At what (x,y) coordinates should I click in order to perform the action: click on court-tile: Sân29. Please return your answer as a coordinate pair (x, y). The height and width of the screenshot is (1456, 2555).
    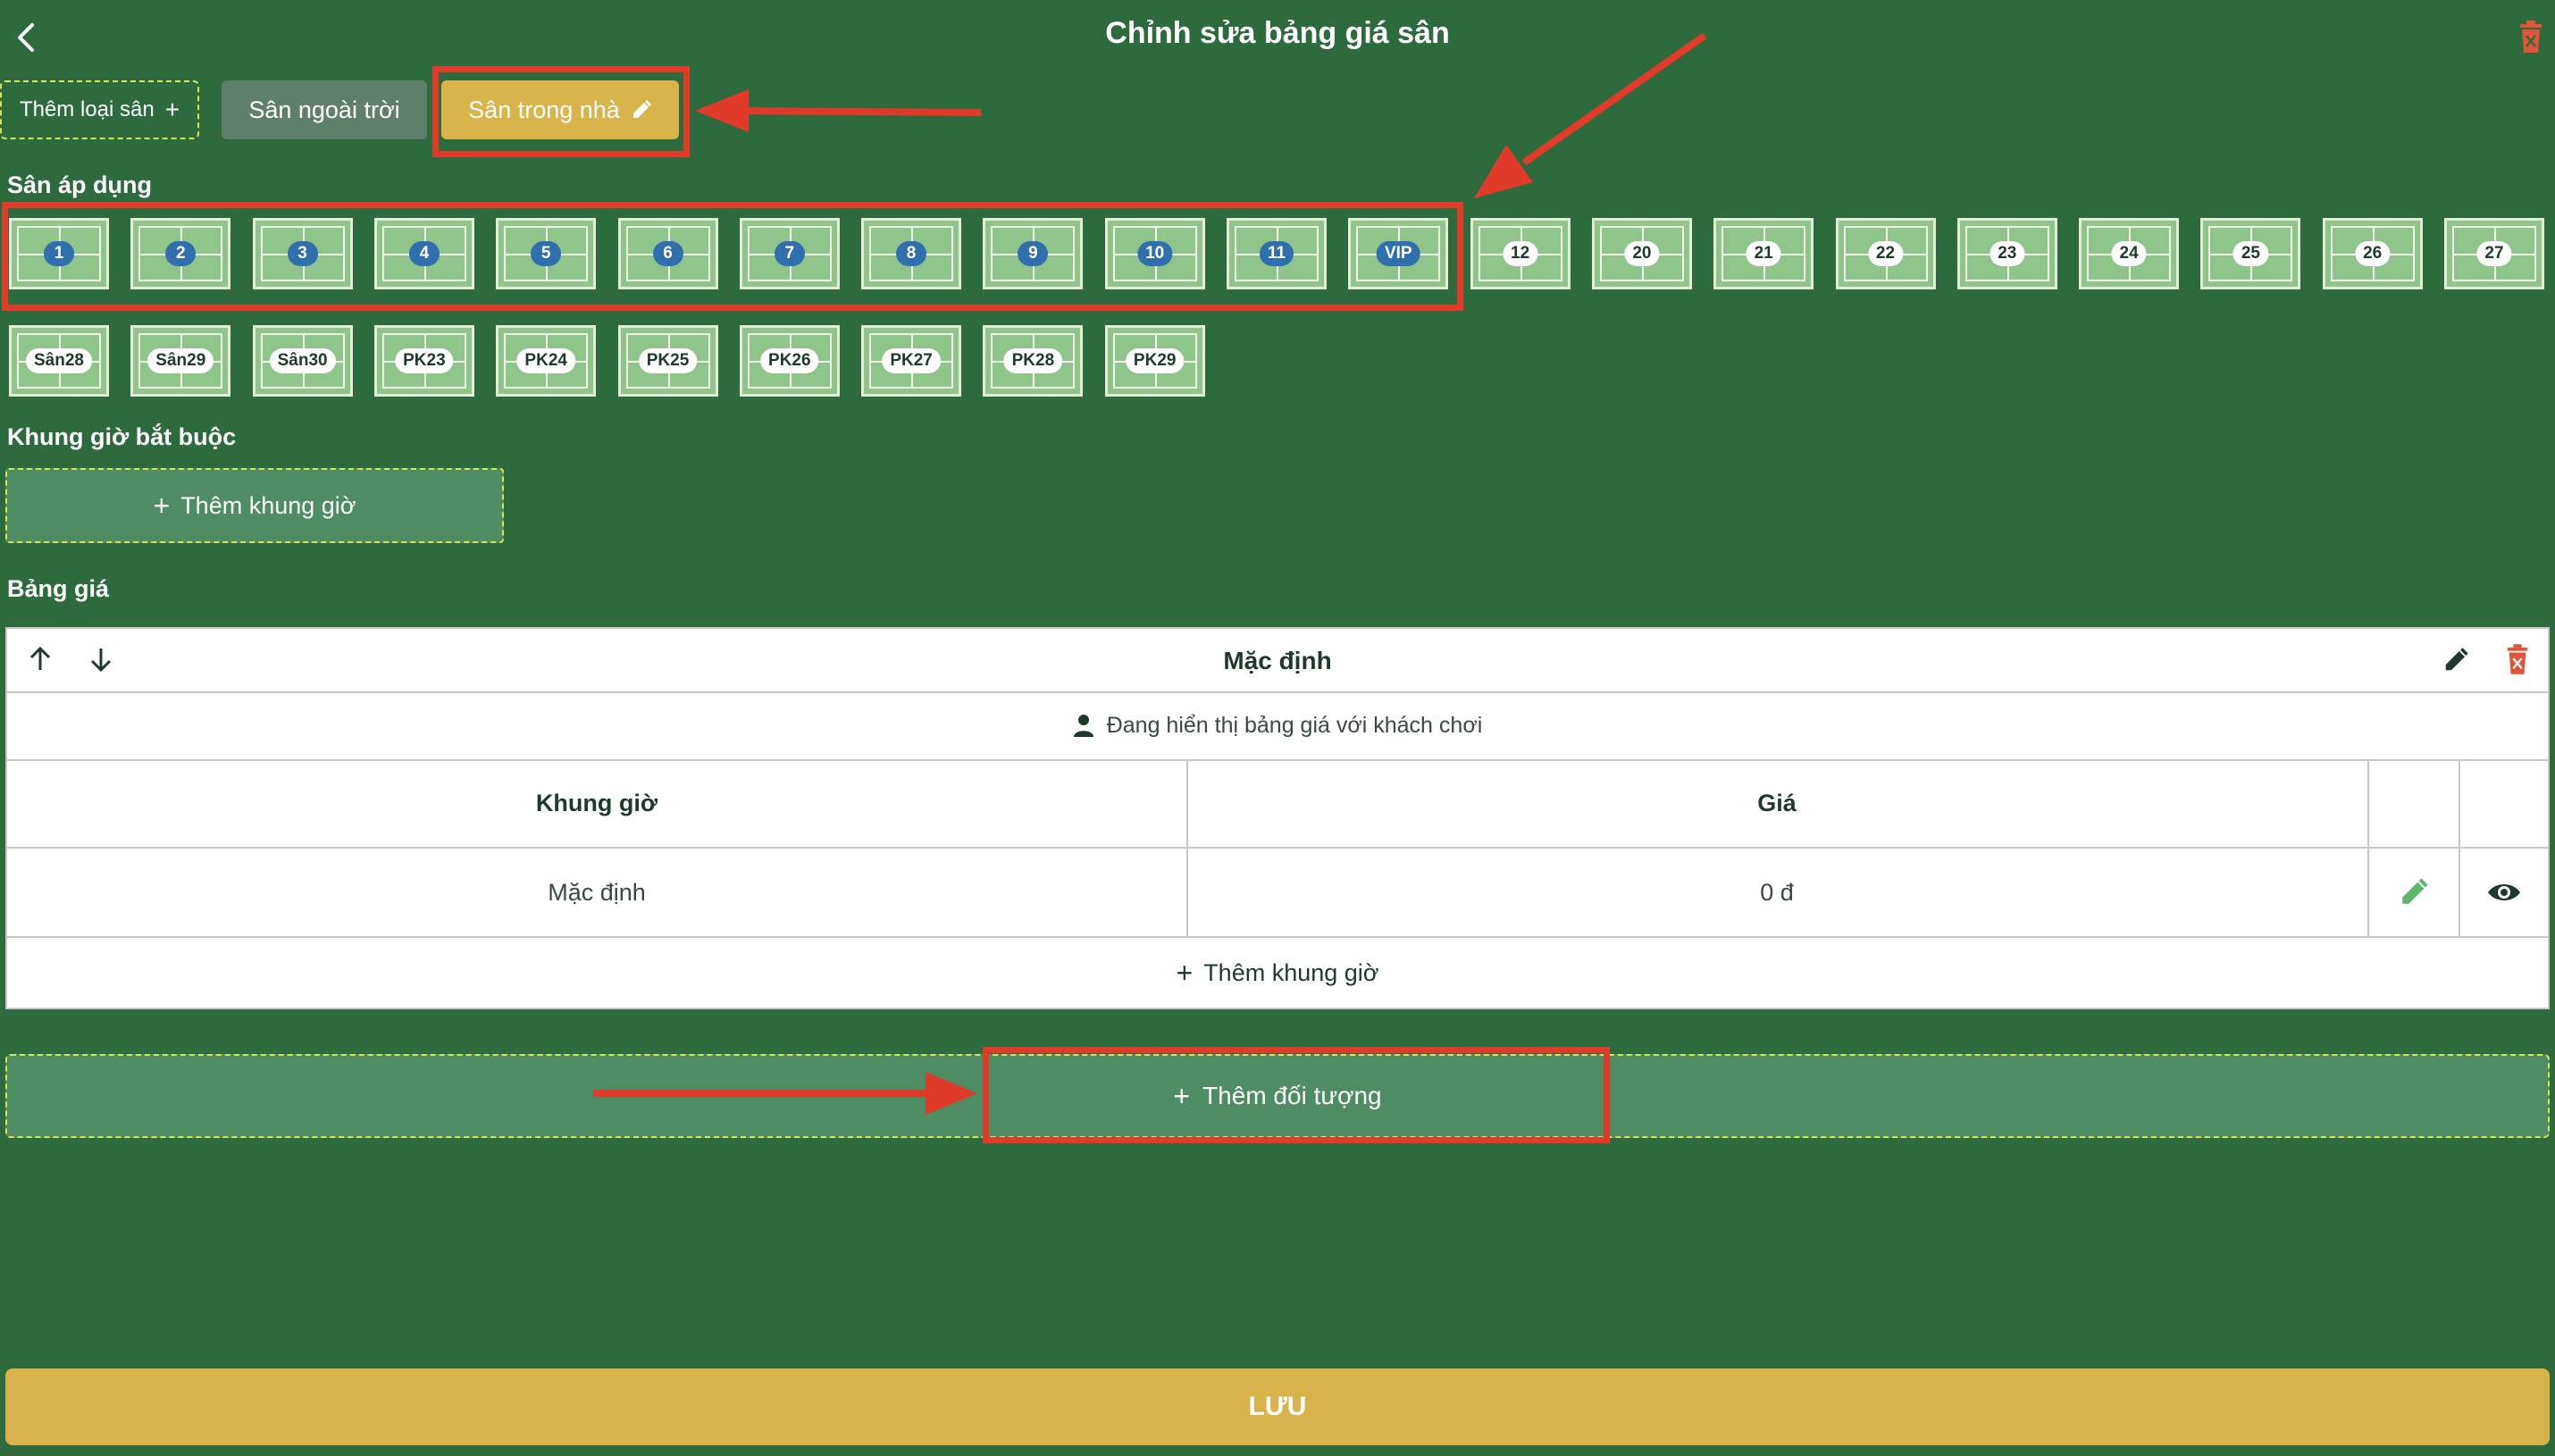
    Looking at the image, I should click on (180, 361).